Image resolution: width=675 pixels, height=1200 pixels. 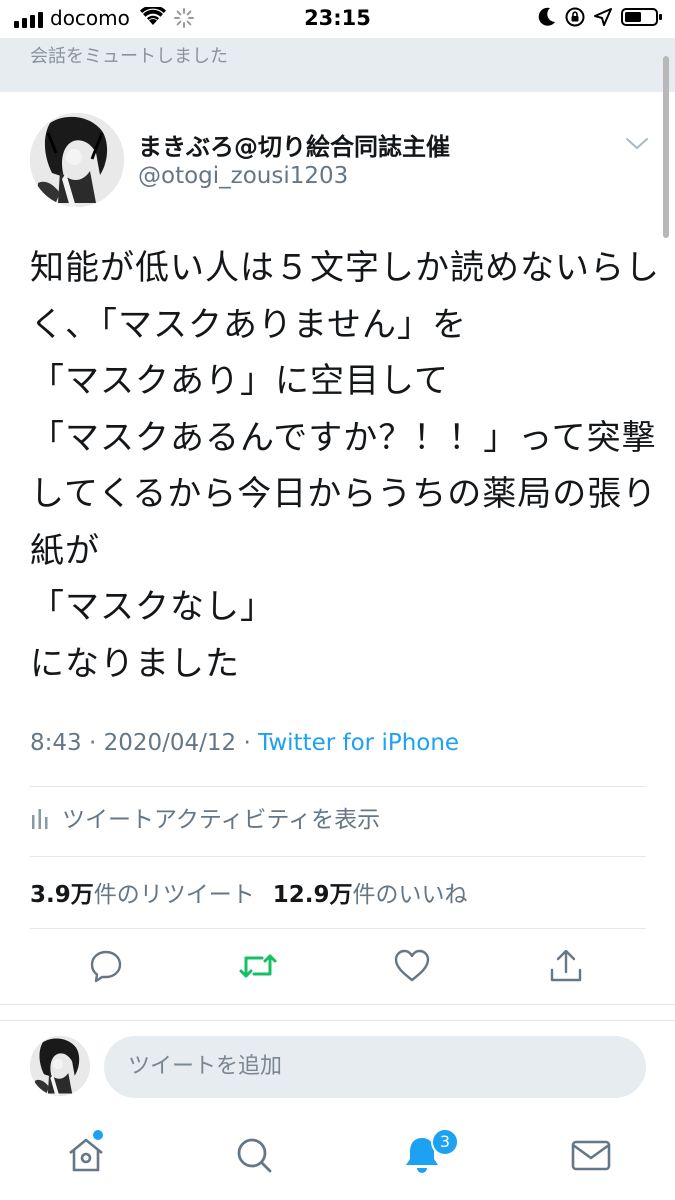 What do you see at coordinates (243, 176) in the screenshot?
I see `author-handle: @otogi_zousi1203` at bounding box center [243, 176].